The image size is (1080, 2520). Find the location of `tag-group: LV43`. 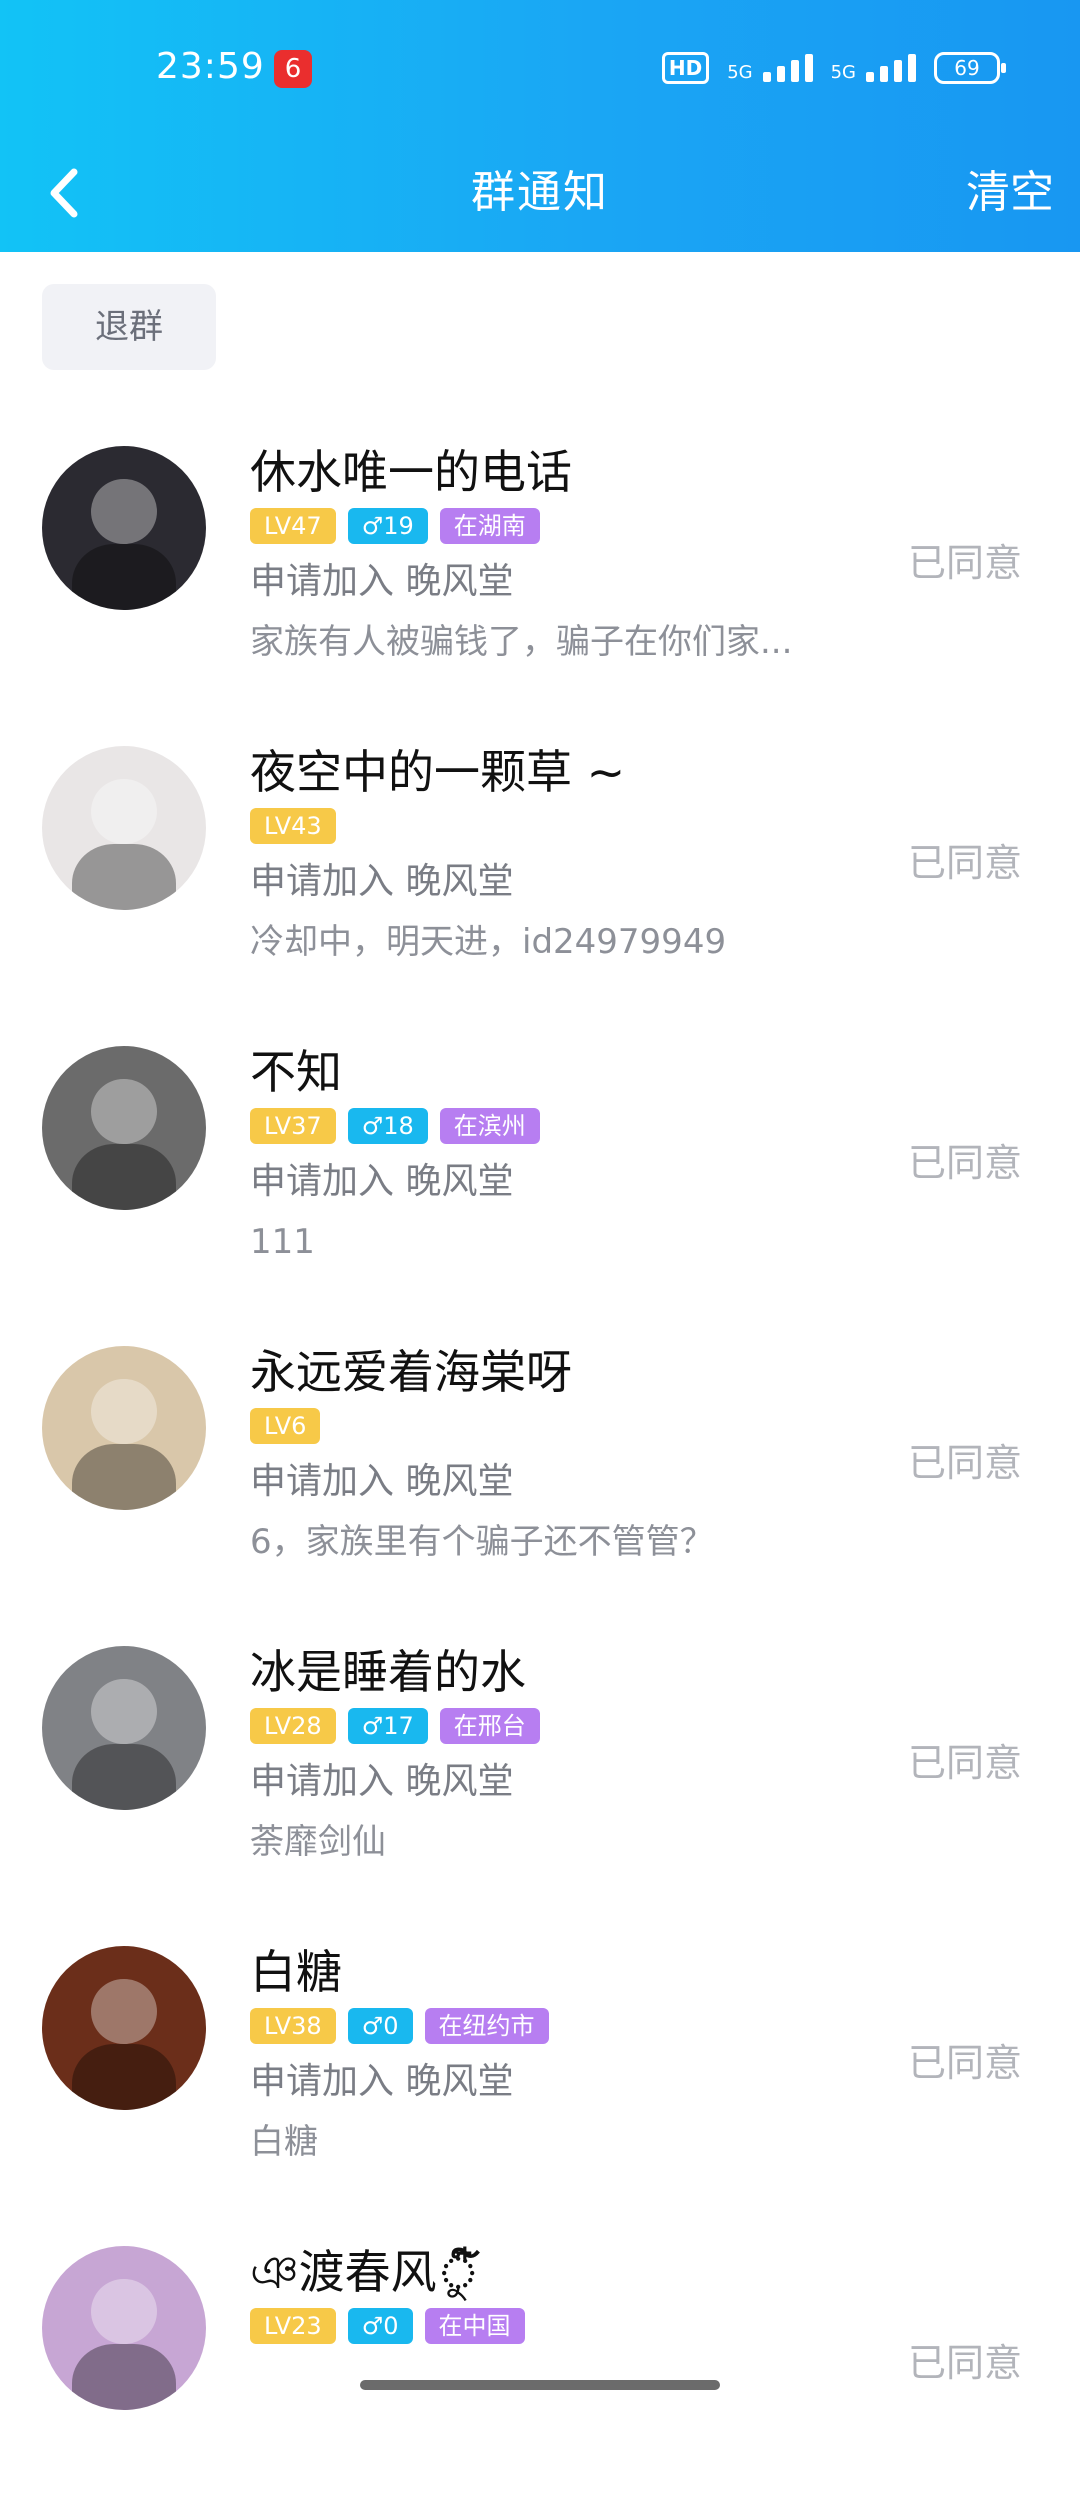

tag-group: LV43 is located at coordinates (560, 826).